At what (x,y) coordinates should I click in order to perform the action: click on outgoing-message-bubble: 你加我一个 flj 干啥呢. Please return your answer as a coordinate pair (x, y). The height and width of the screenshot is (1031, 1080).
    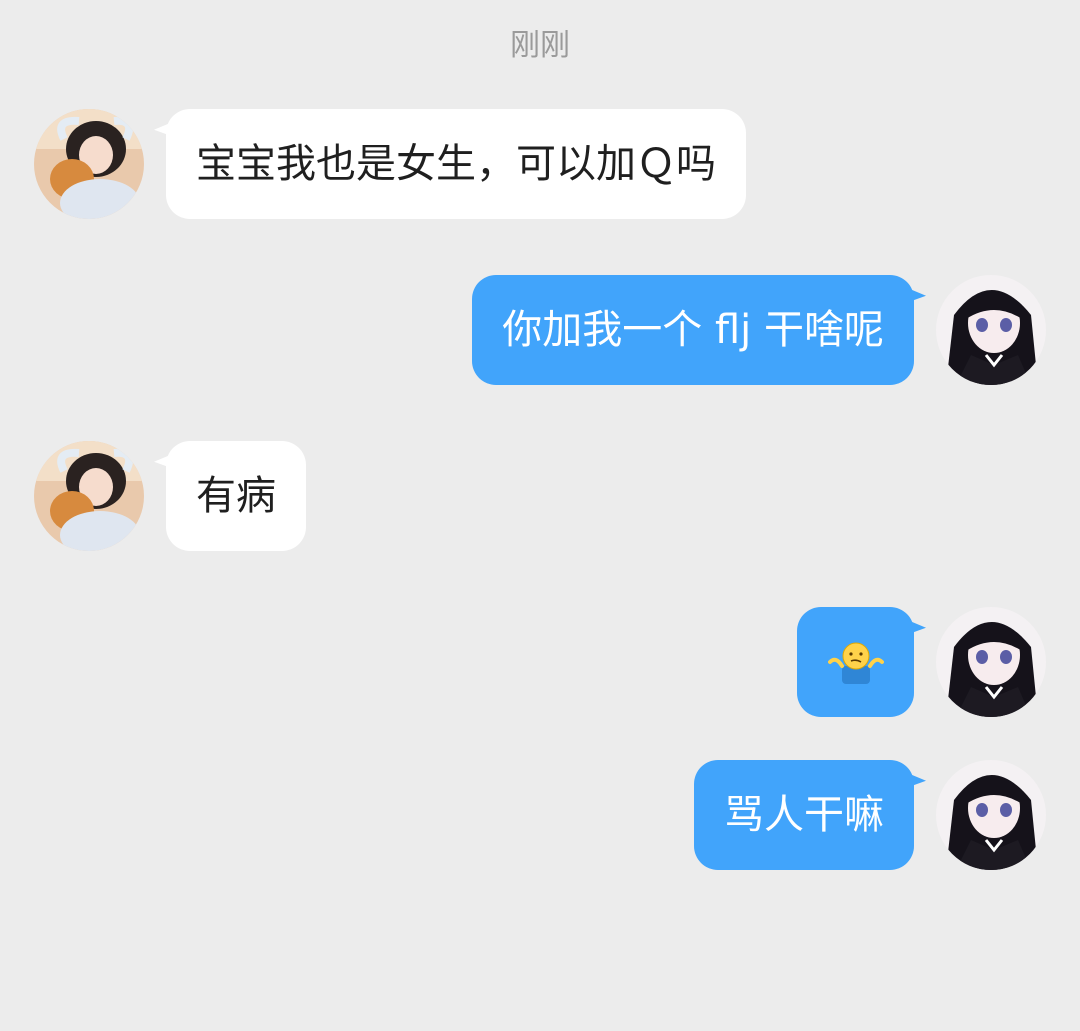
    Looking at the image, I should click on (693, 330).